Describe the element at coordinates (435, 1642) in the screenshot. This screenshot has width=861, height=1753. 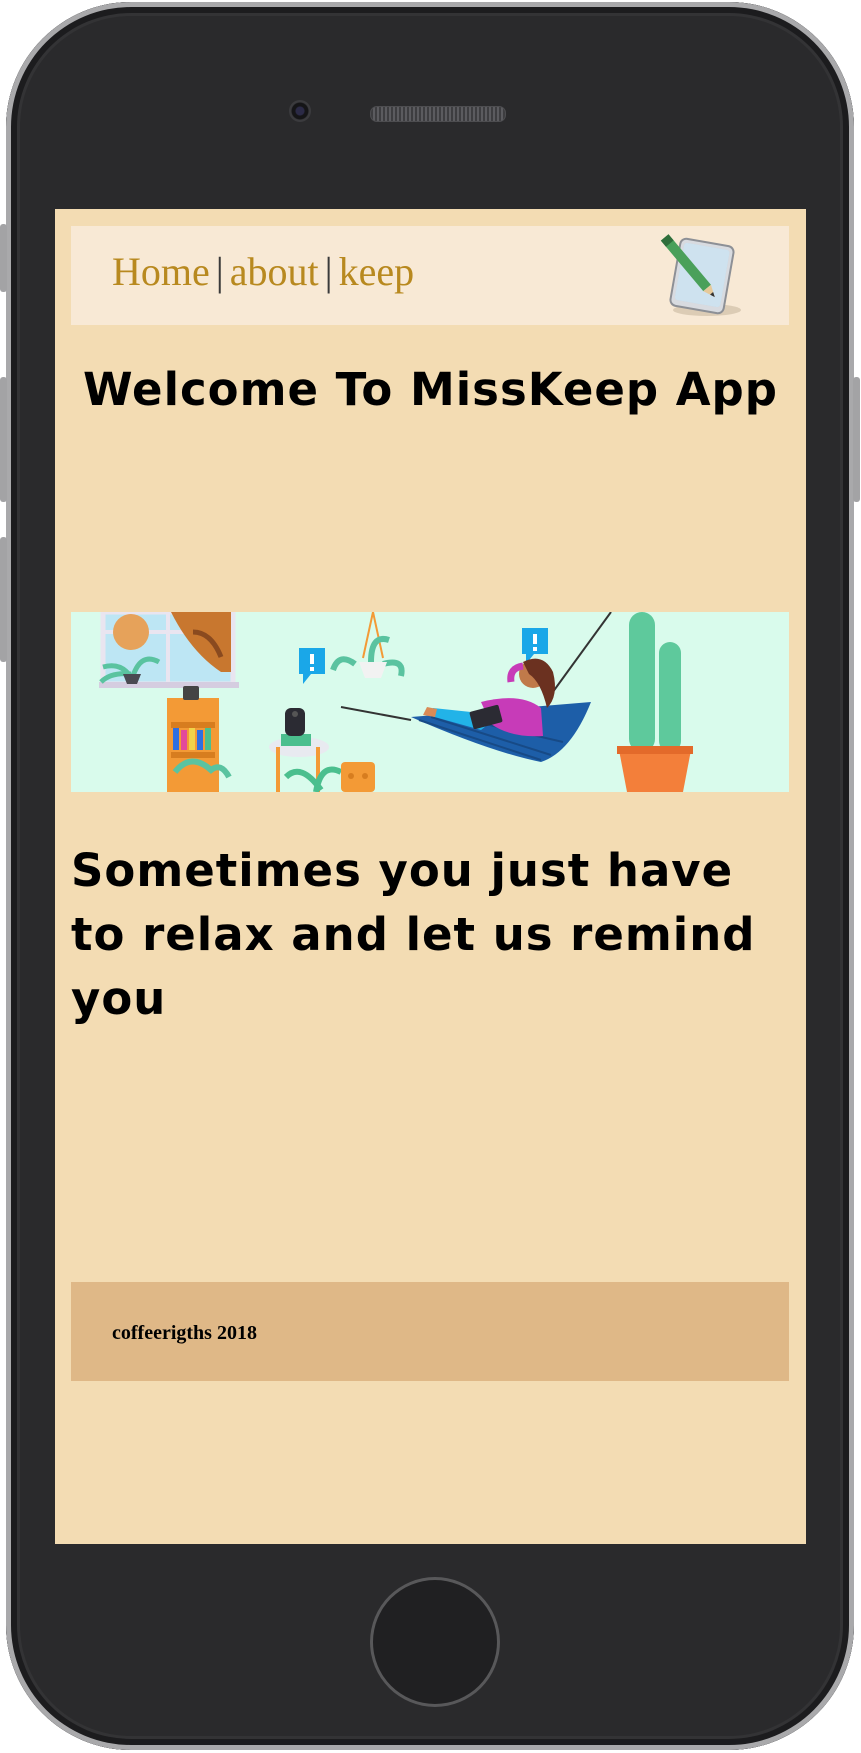
I see `home-button` at that location.